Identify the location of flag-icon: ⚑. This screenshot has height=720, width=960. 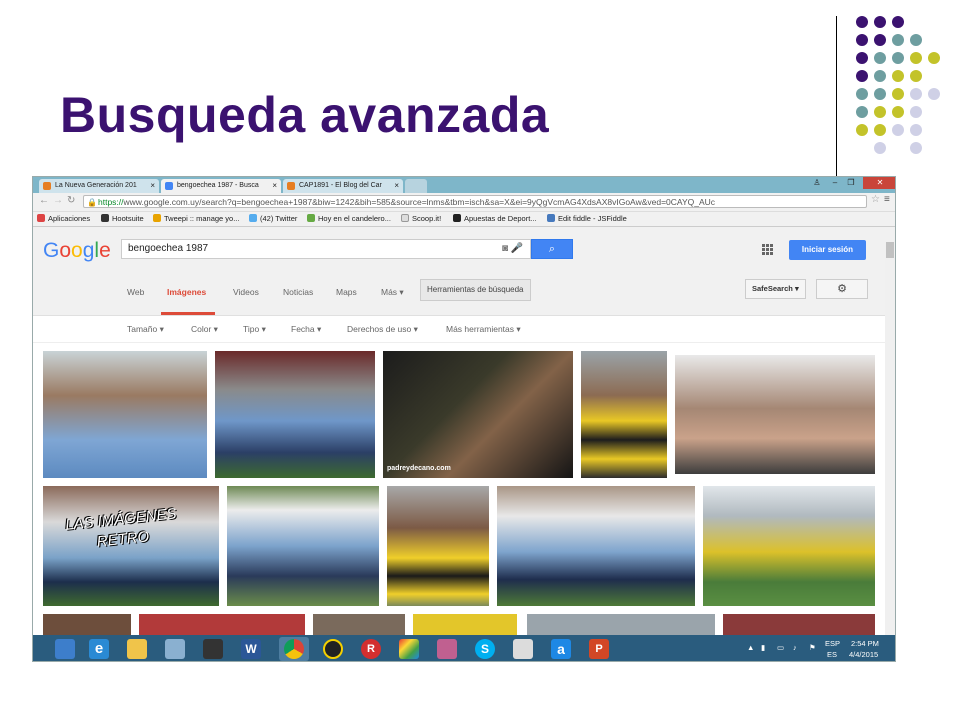
(812, 647).